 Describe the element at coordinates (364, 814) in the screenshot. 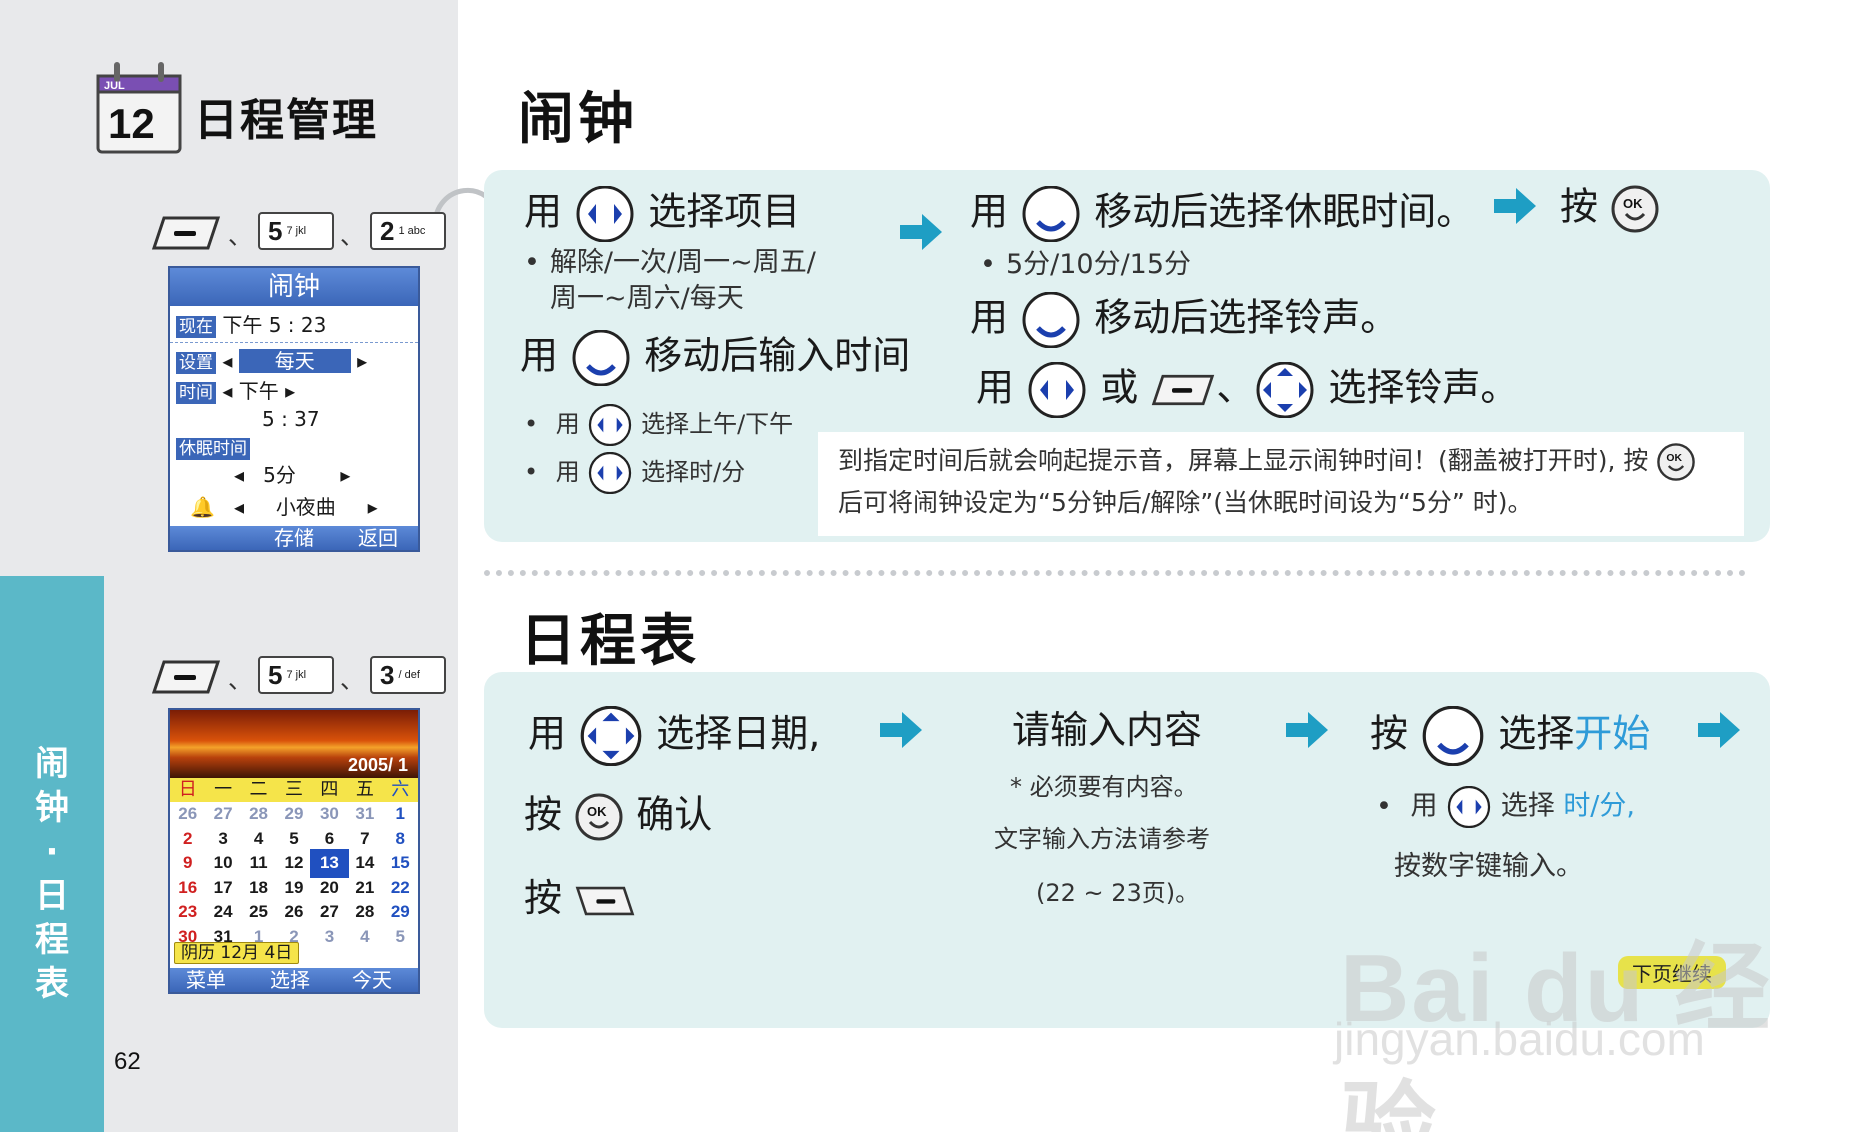

I see `calendar-day-cell: 31` at that location.